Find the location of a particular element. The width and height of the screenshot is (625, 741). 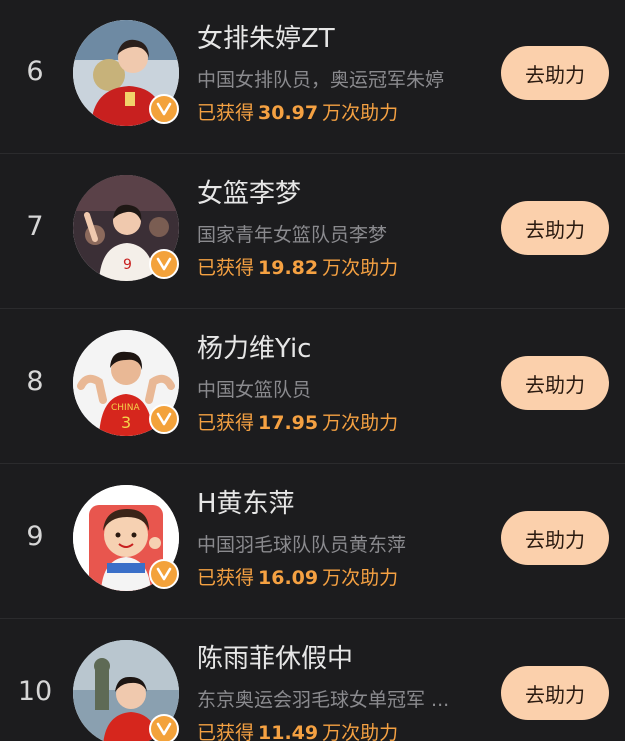

support-count: 已获得 17.95 万次助力 is located at coordinates (297, 421).